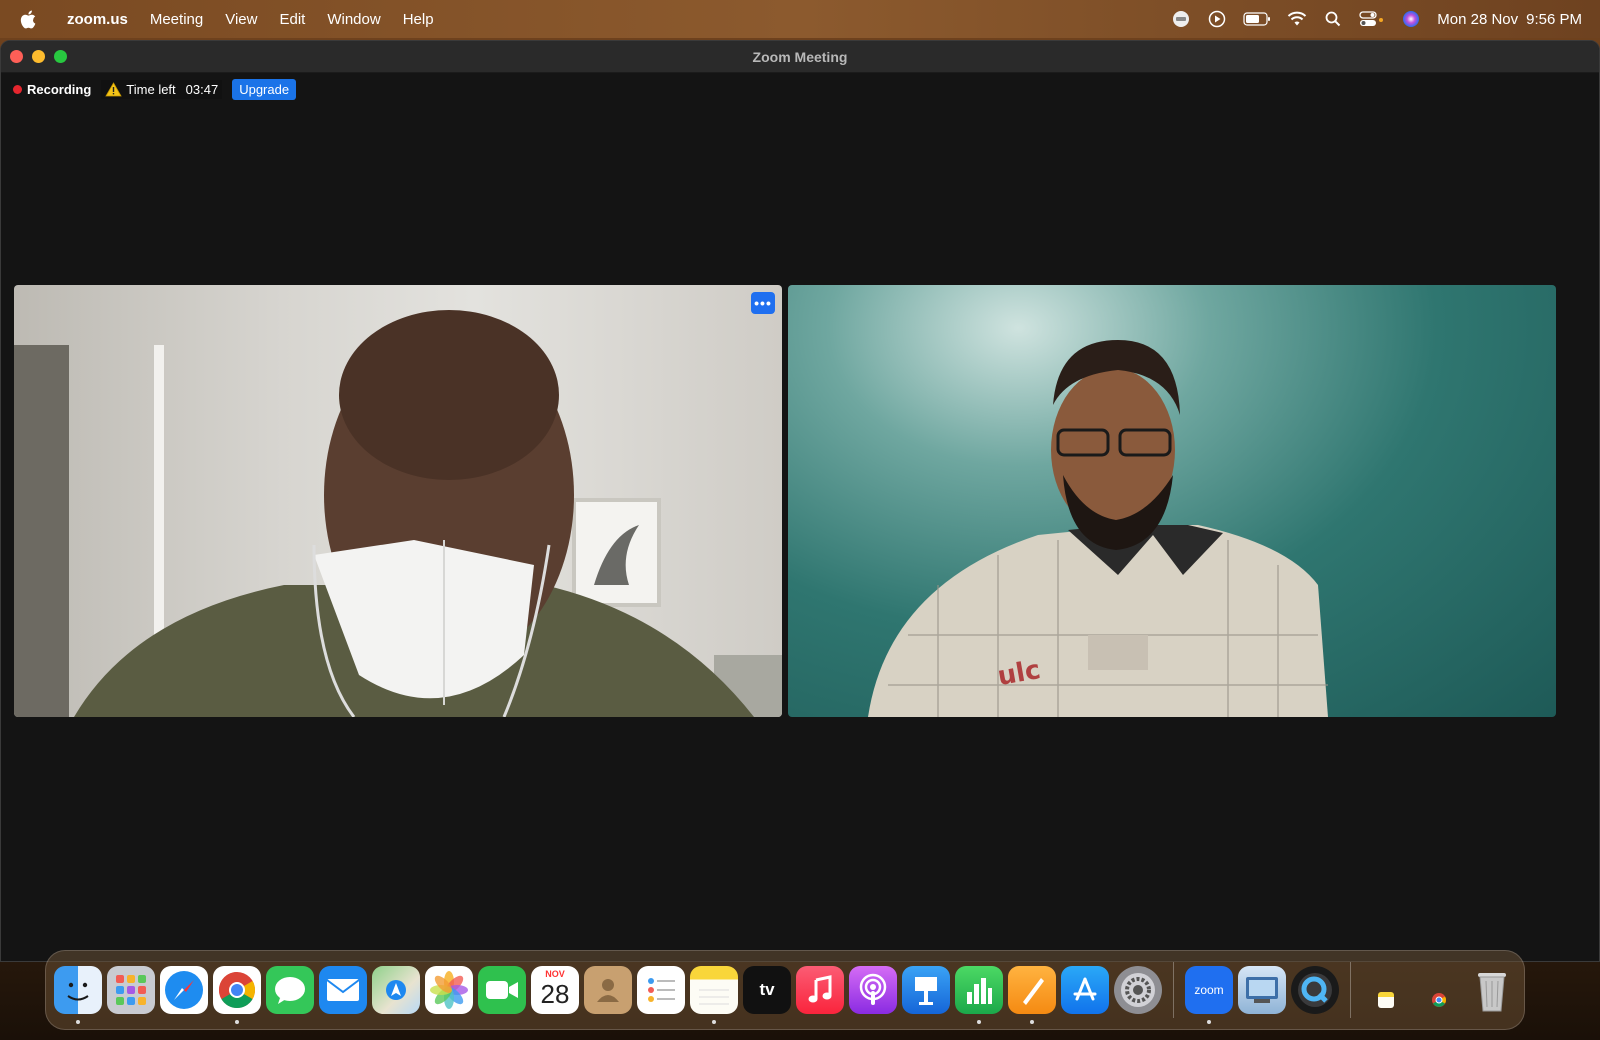 This screenshot has width=1600, height=1040. Describe the element at coordinates (17, 89) in the screenshot. I see `recording-dot-icon` at that location.